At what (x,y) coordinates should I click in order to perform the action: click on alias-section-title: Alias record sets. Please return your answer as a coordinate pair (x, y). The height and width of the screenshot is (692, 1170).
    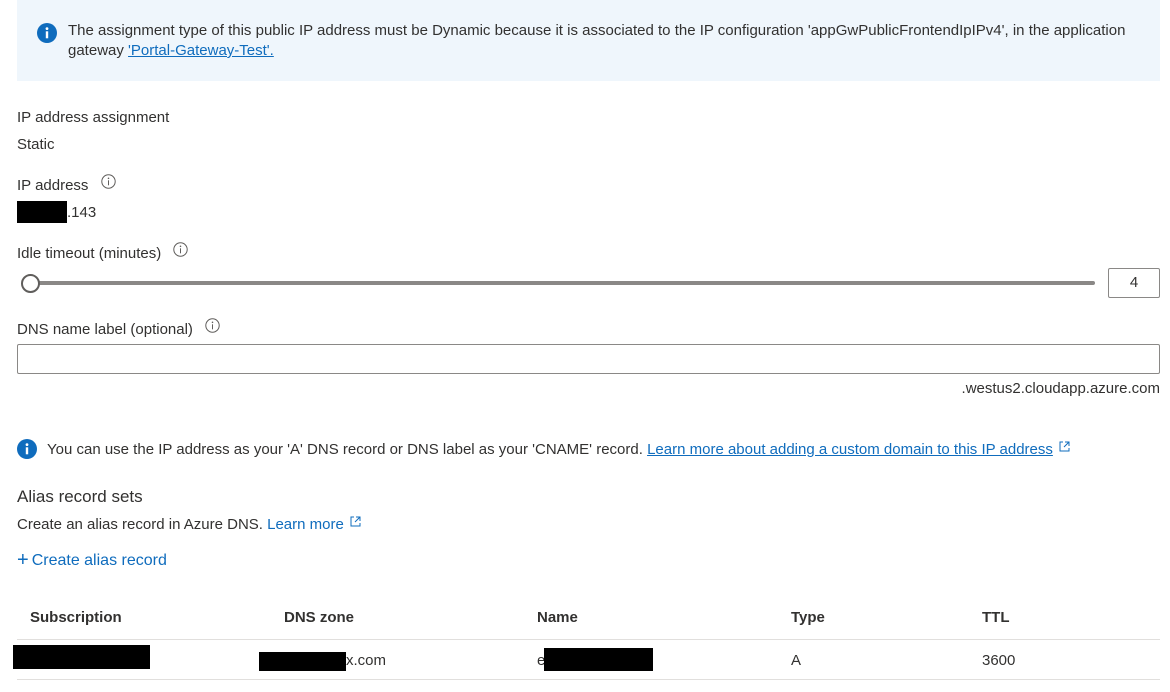
    Looking at the image, I should click on (80, 496).